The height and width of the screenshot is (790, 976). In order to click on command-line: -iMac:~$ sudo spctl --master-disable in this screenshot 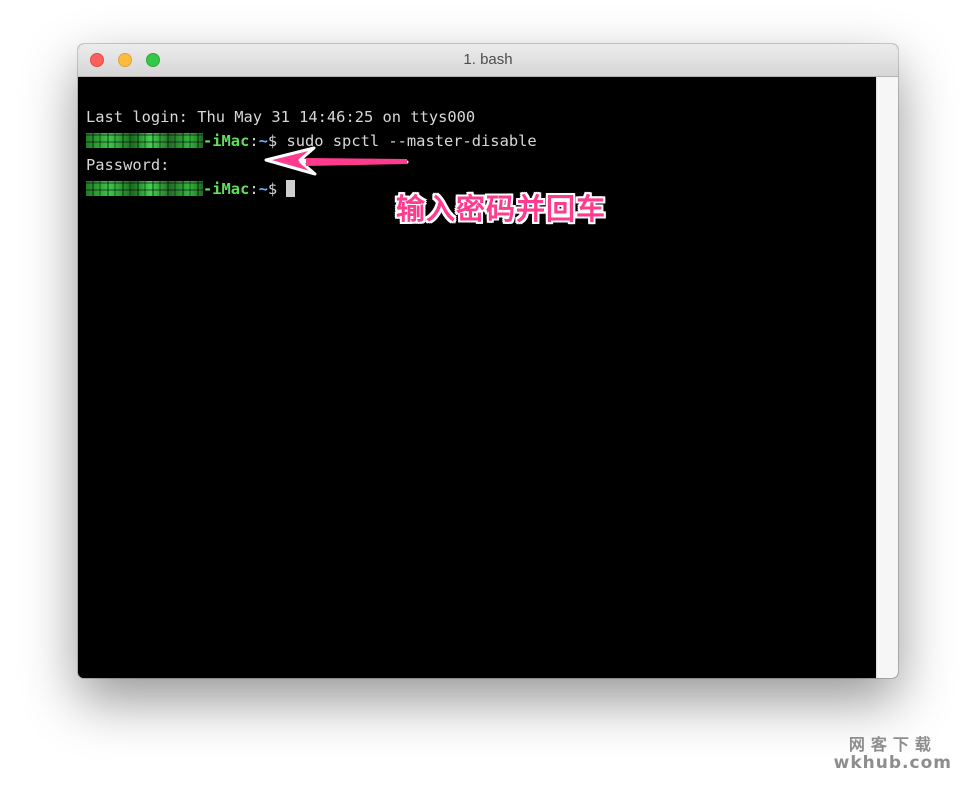, I will do `click(481, 141)`.